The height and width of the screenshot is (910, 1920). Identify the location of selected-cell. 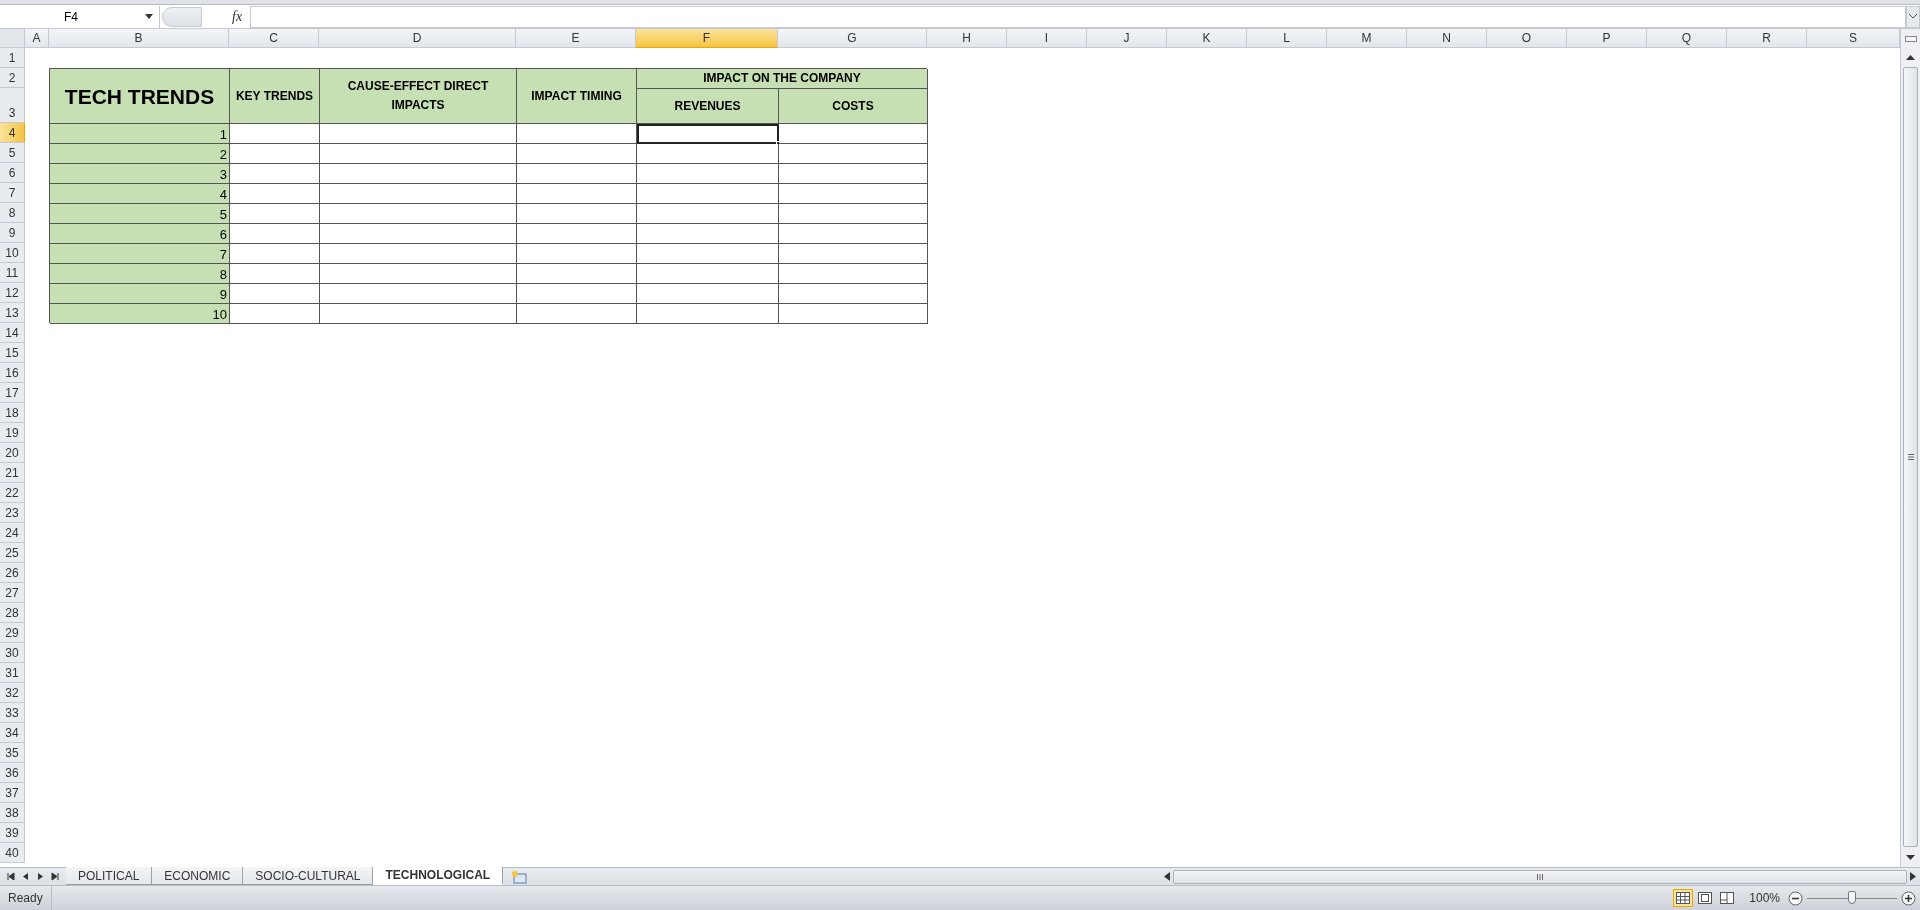
(708, 134).